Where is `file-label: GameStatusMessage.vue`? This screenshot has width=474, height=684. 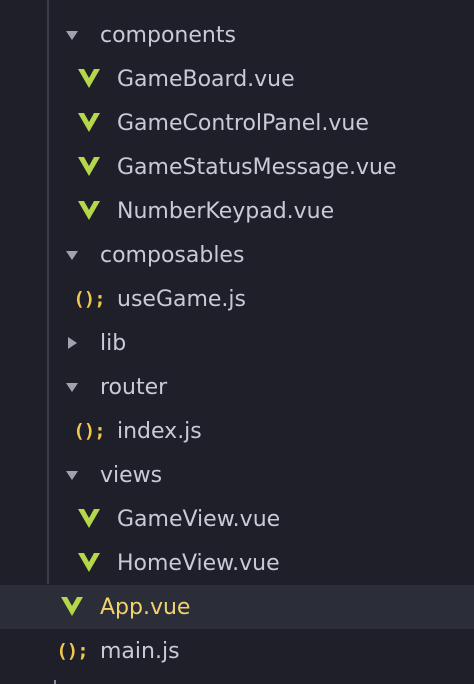
file-label: GameStatusMessage.vue is located at coordinates (257, 167).